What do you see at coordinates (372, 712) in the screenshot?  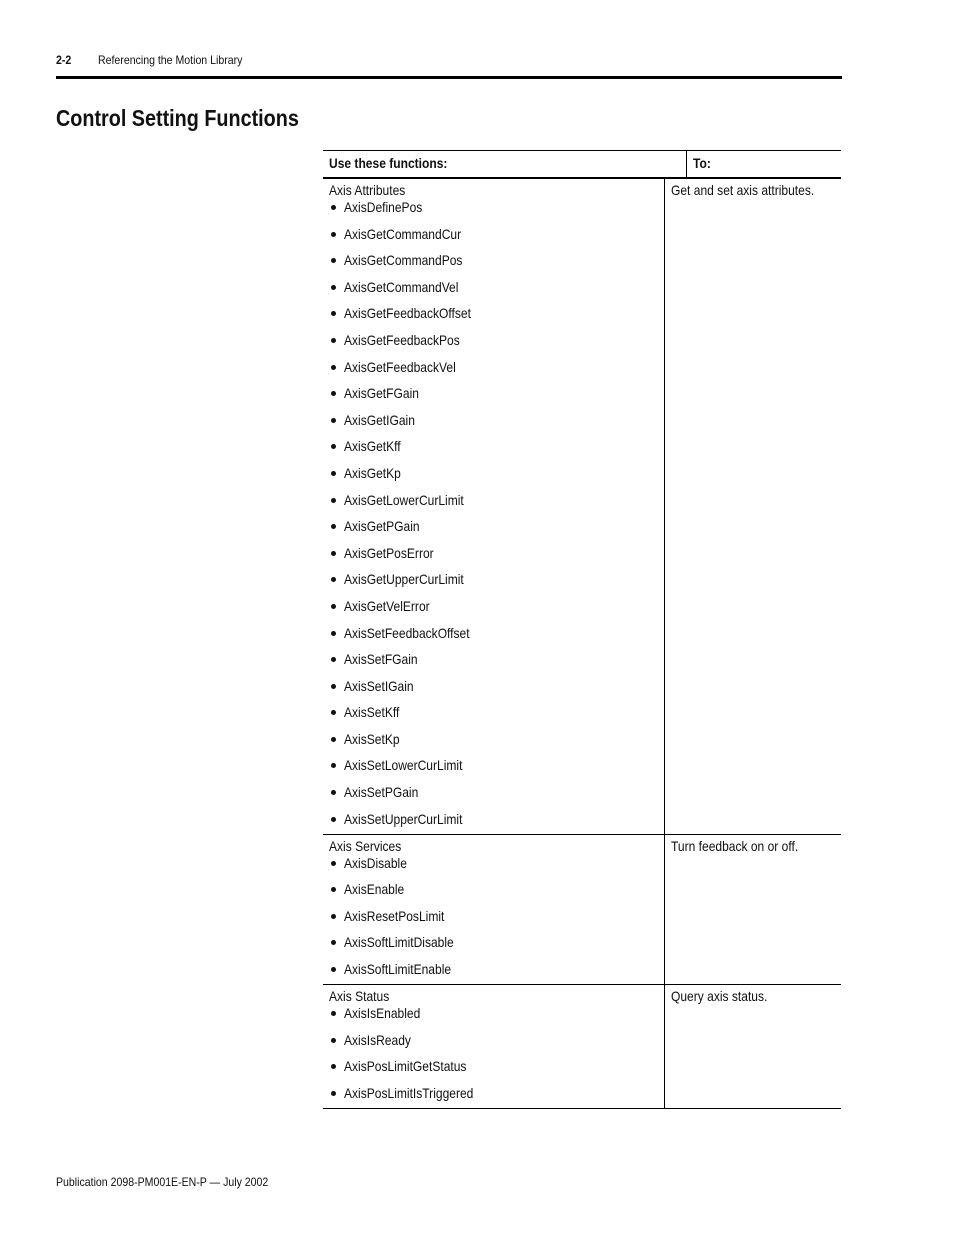 I see `function-name: AxisSetKff` at bounding box center [372, 712].